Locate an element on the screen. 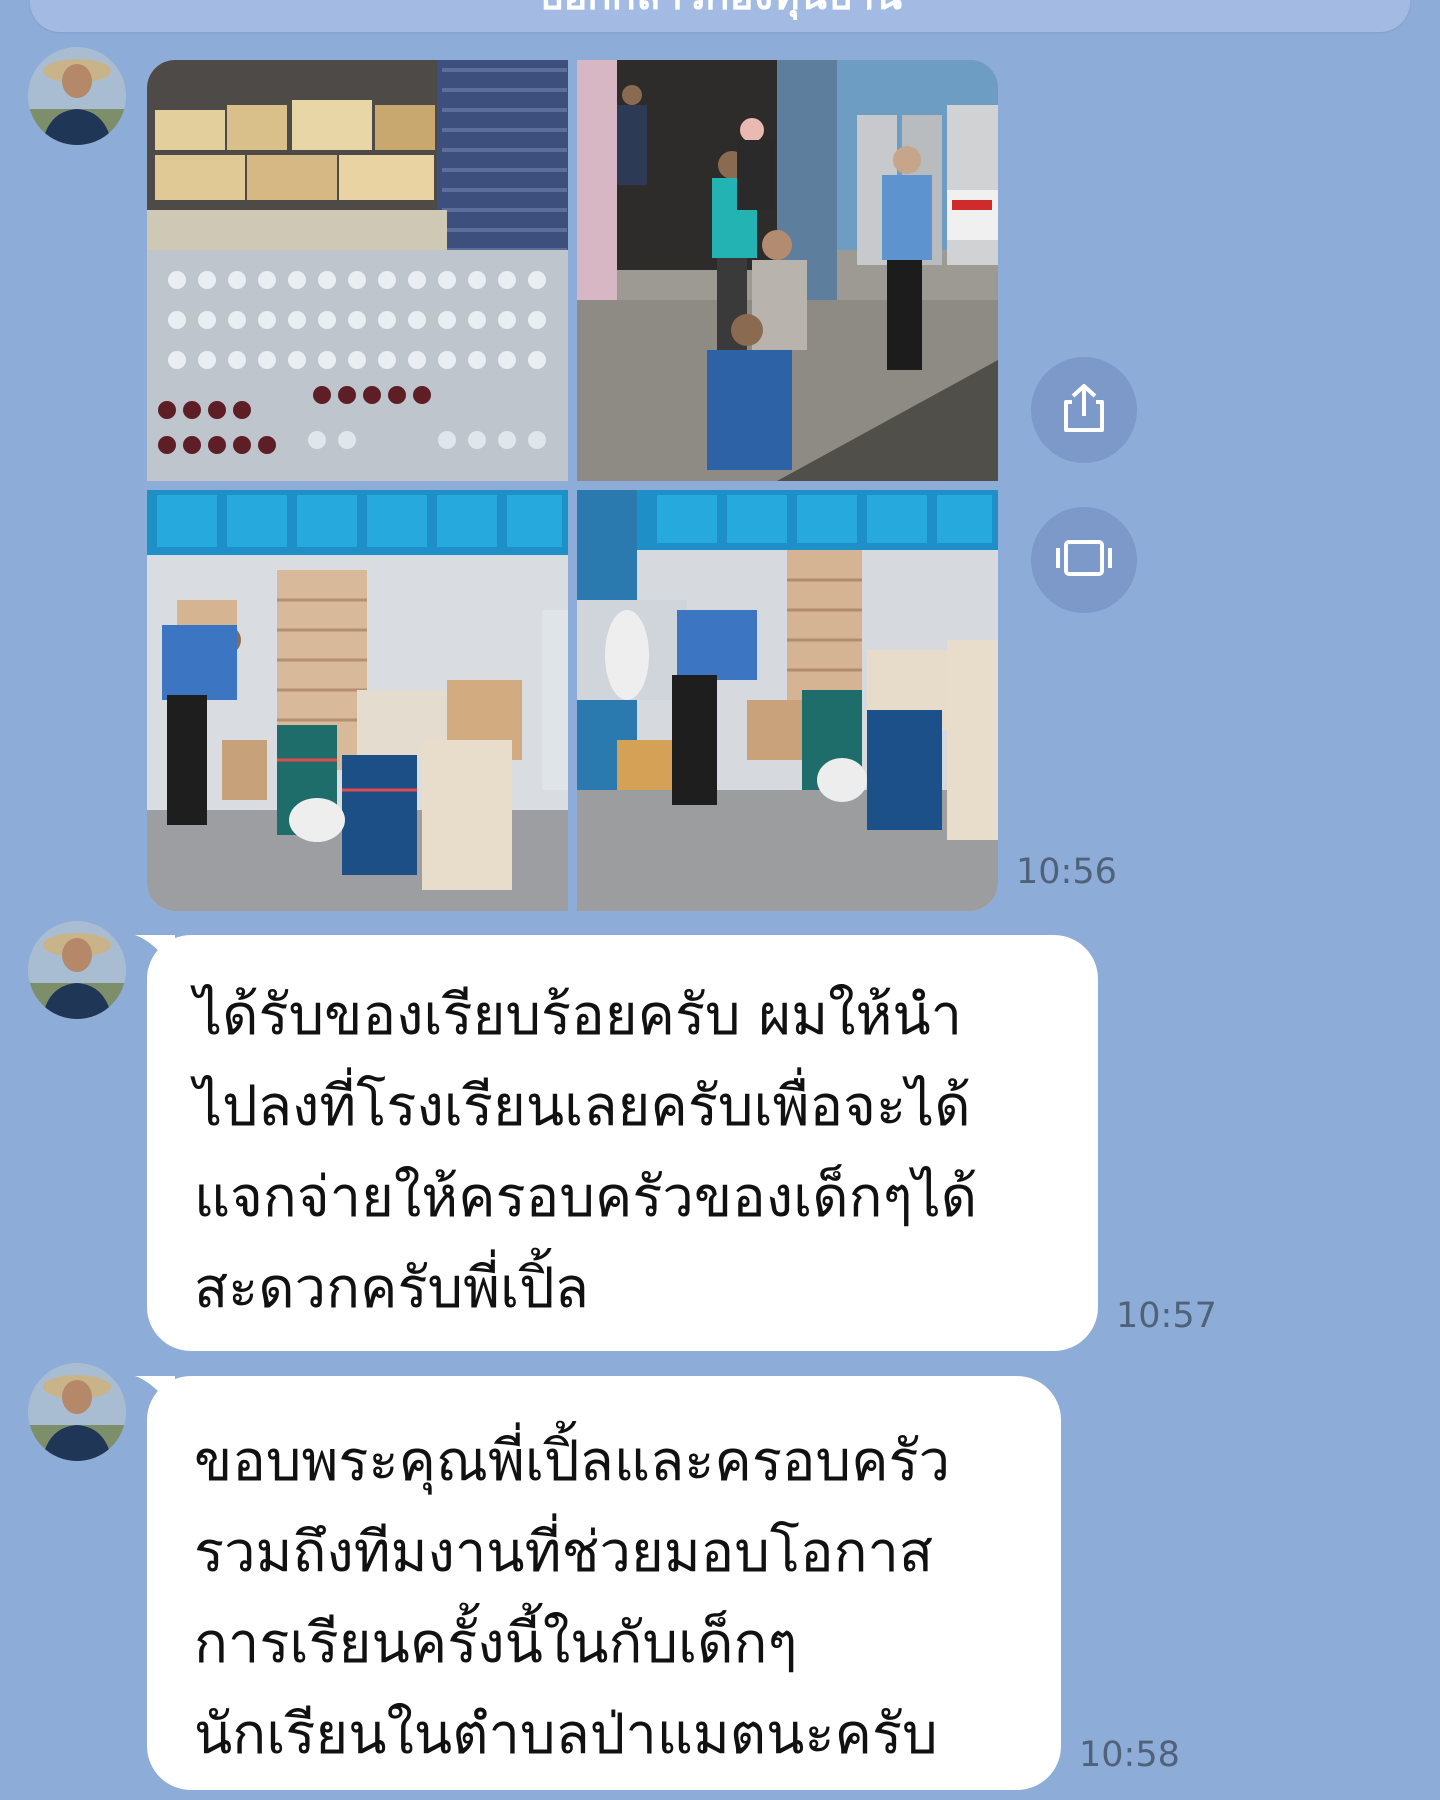 This screenshot has width=1440, height=1800. message-line: สะดวกครับพี่เปิ้ล is located at coordinates (391, 1288).